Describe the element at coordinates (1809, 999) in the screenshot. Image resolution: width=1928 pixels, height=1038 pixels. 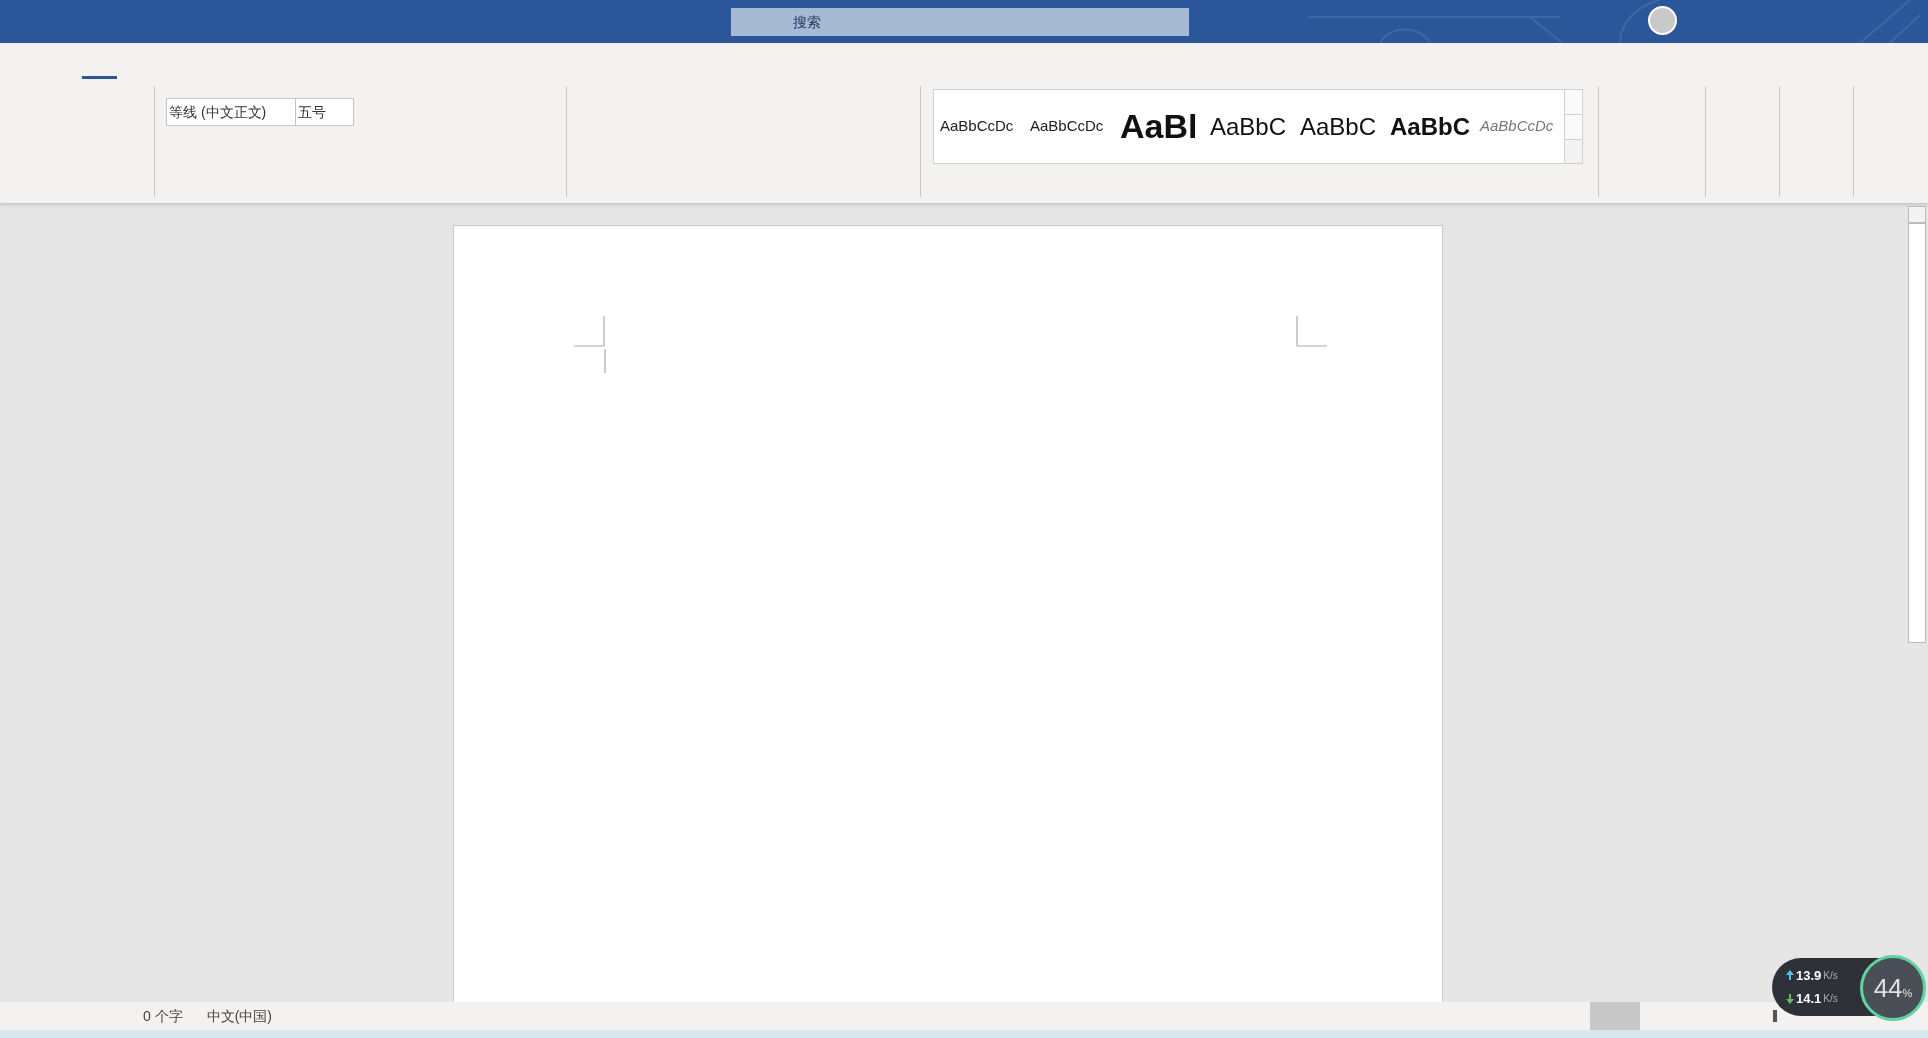
I see `download-speed: 14.1` at that location.